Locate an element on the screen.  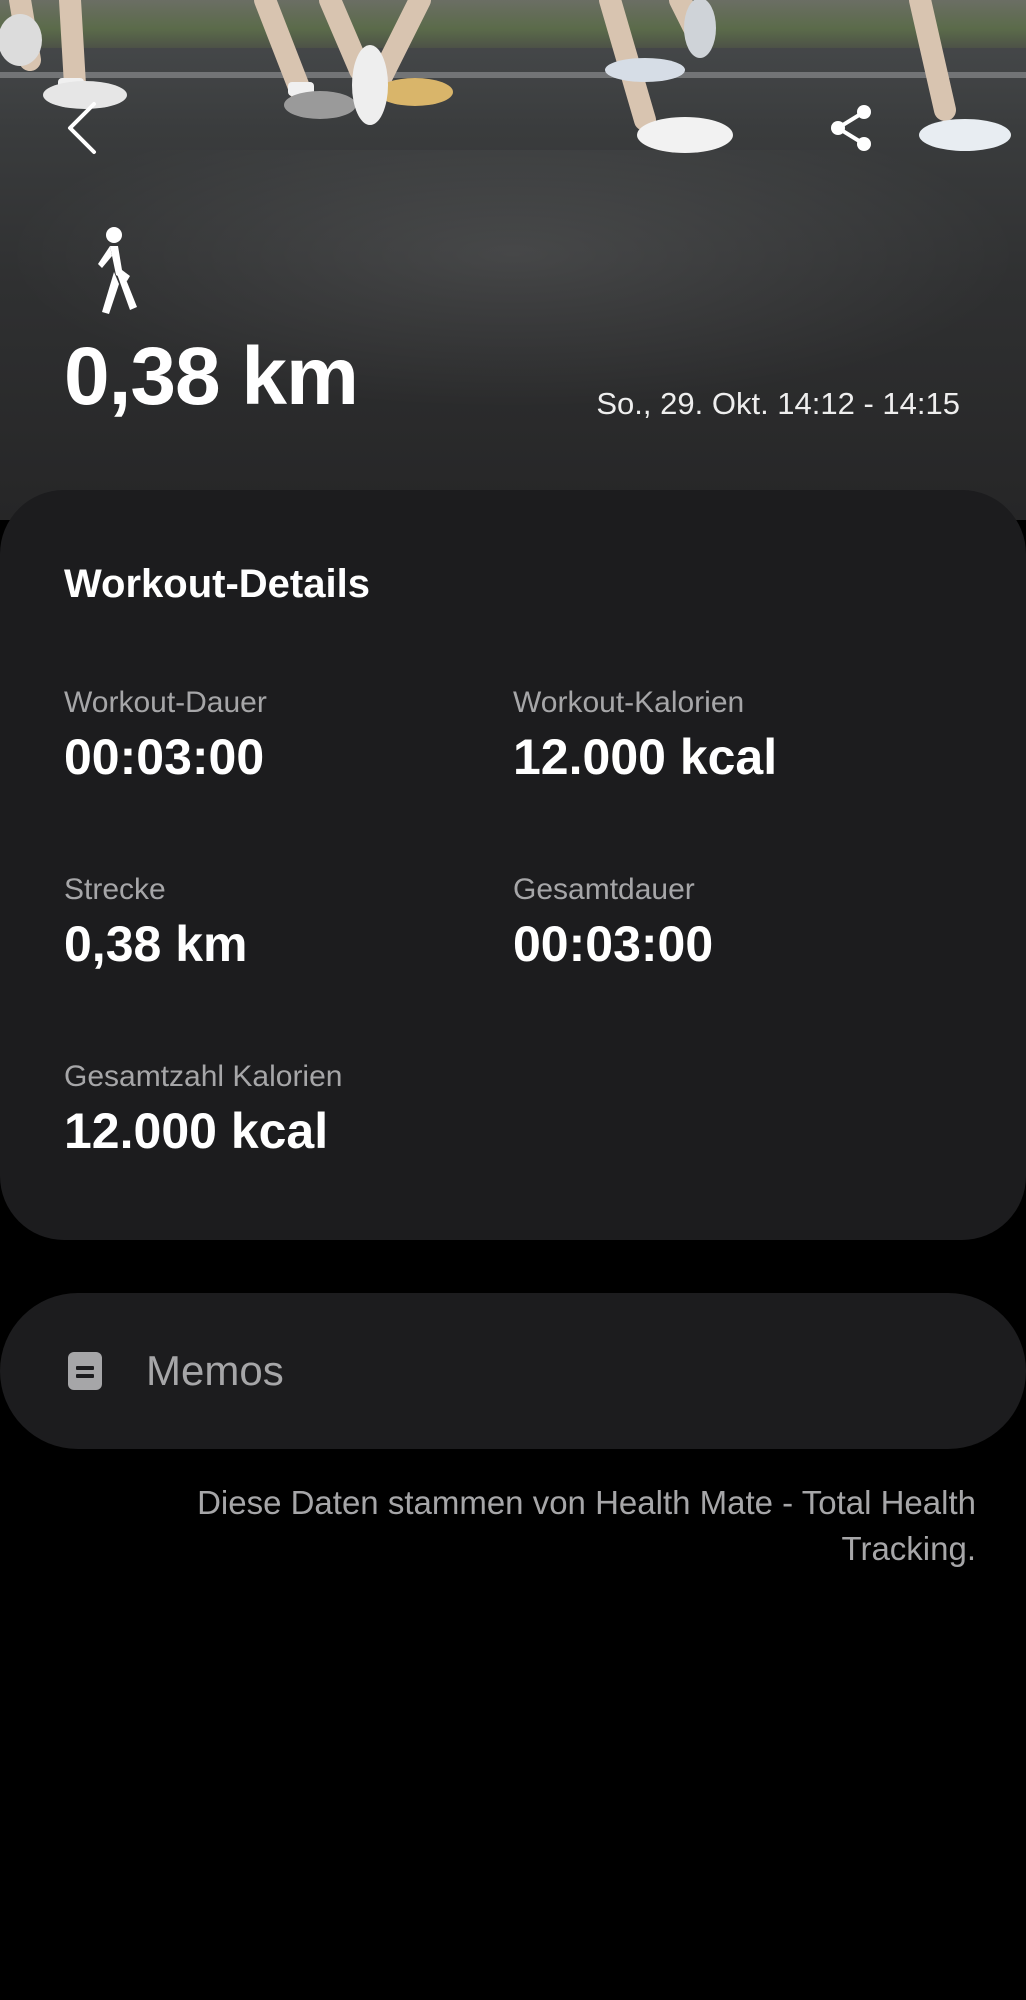
back-button is located at coordinates (84, 128).